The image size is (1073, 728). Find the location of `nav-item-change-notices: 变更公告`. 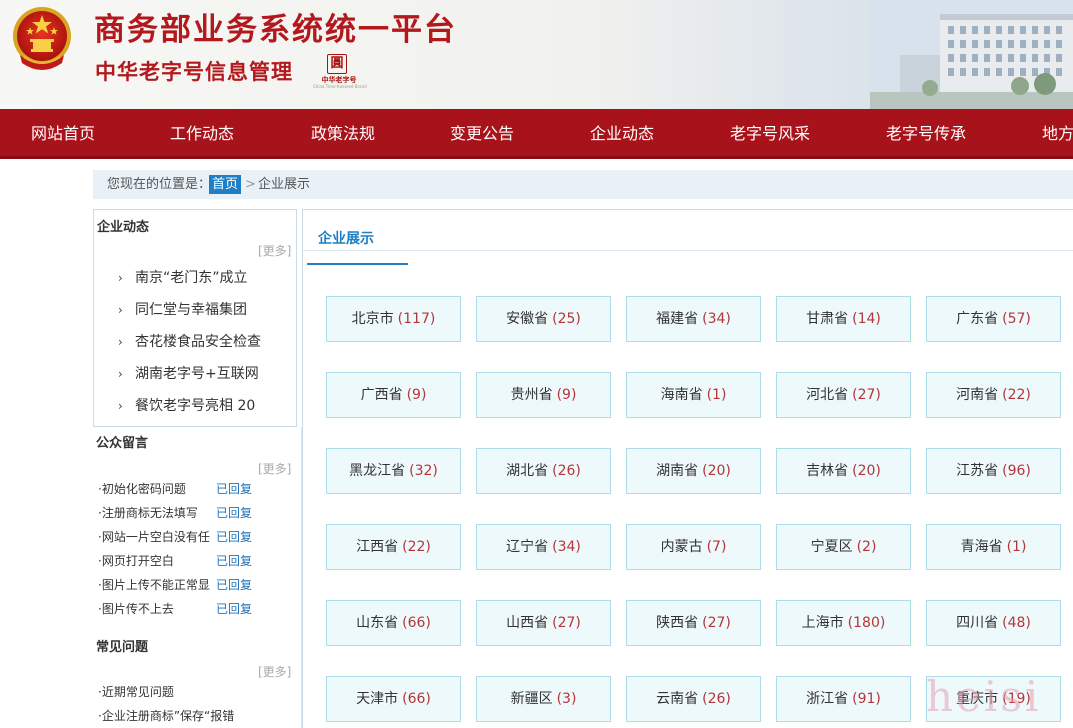

nav-item-change-notices: 变更公告 is located at coordinates (482, 132).